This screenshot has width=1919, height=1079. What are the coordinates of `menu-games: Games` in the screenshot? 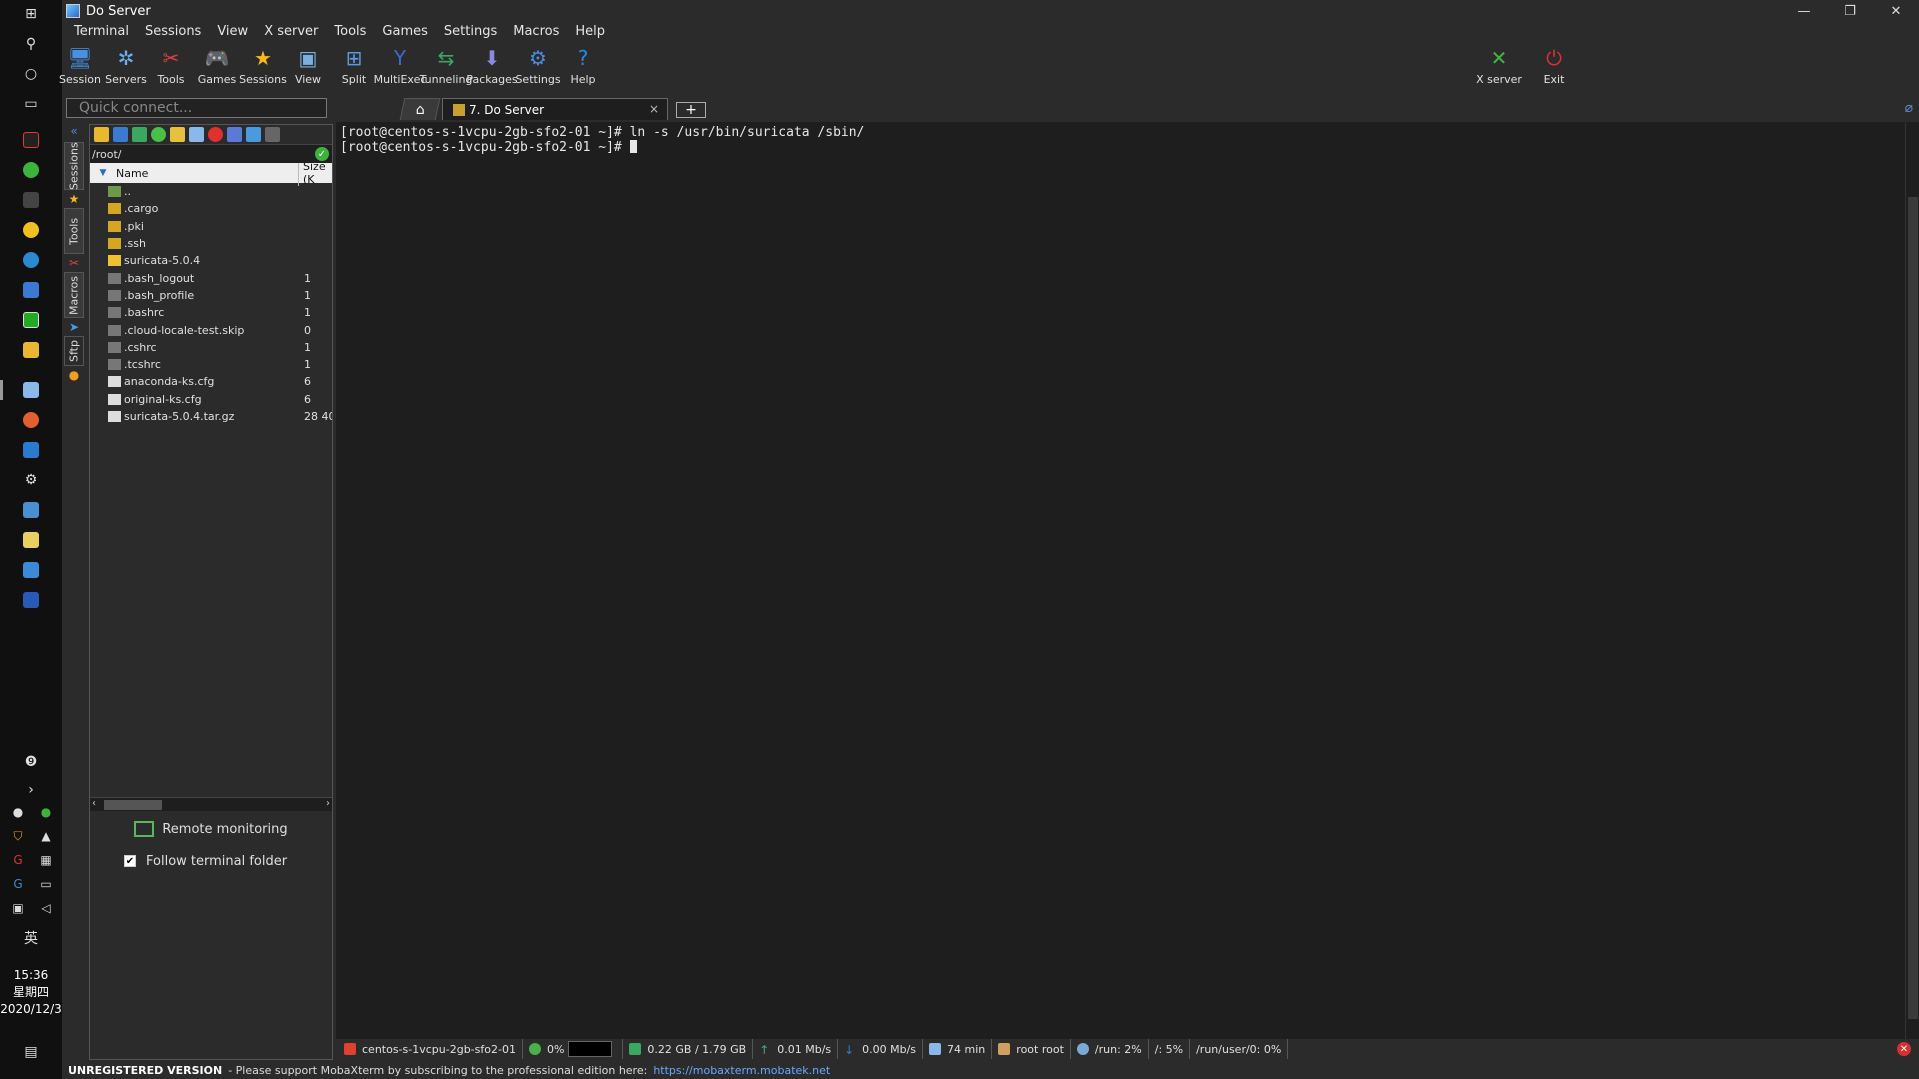 It's located at (404, 32).